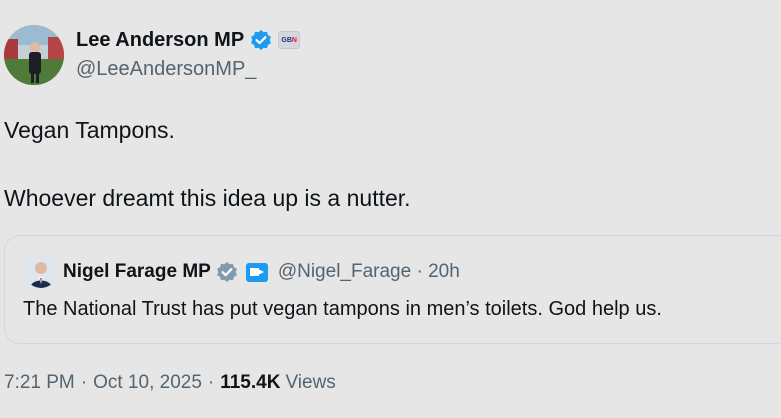 The width and height of the screenshot is (781, 418). What do you see at coordinates (369, 272) in the screenshot?
I see `quoted-handle-and-time: @Nigel_Farage · 20h` at bounding box center [369, 272].